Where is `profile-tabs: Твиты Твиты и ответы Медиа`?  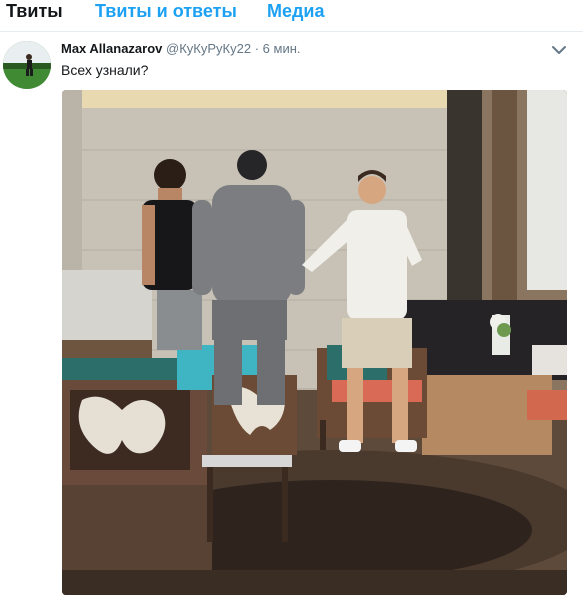 profile-tabs: Твиты Твиты и ответы Медиа is located at coordinates (291, 16).